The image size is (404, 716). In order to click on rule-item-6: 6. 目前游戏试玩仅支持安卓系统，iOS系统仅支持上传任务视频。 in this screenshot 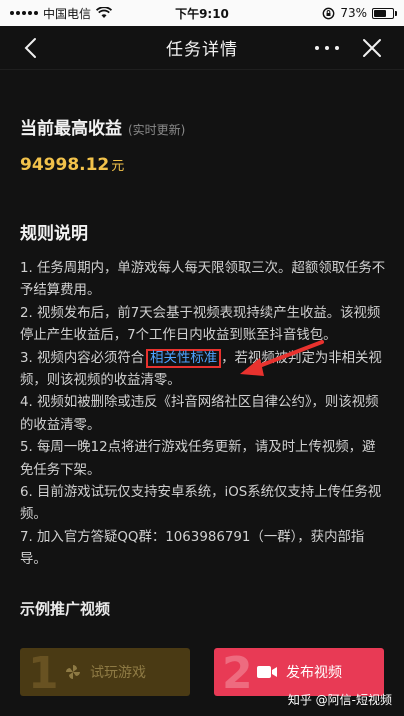, I will do `click(201, 504)`.